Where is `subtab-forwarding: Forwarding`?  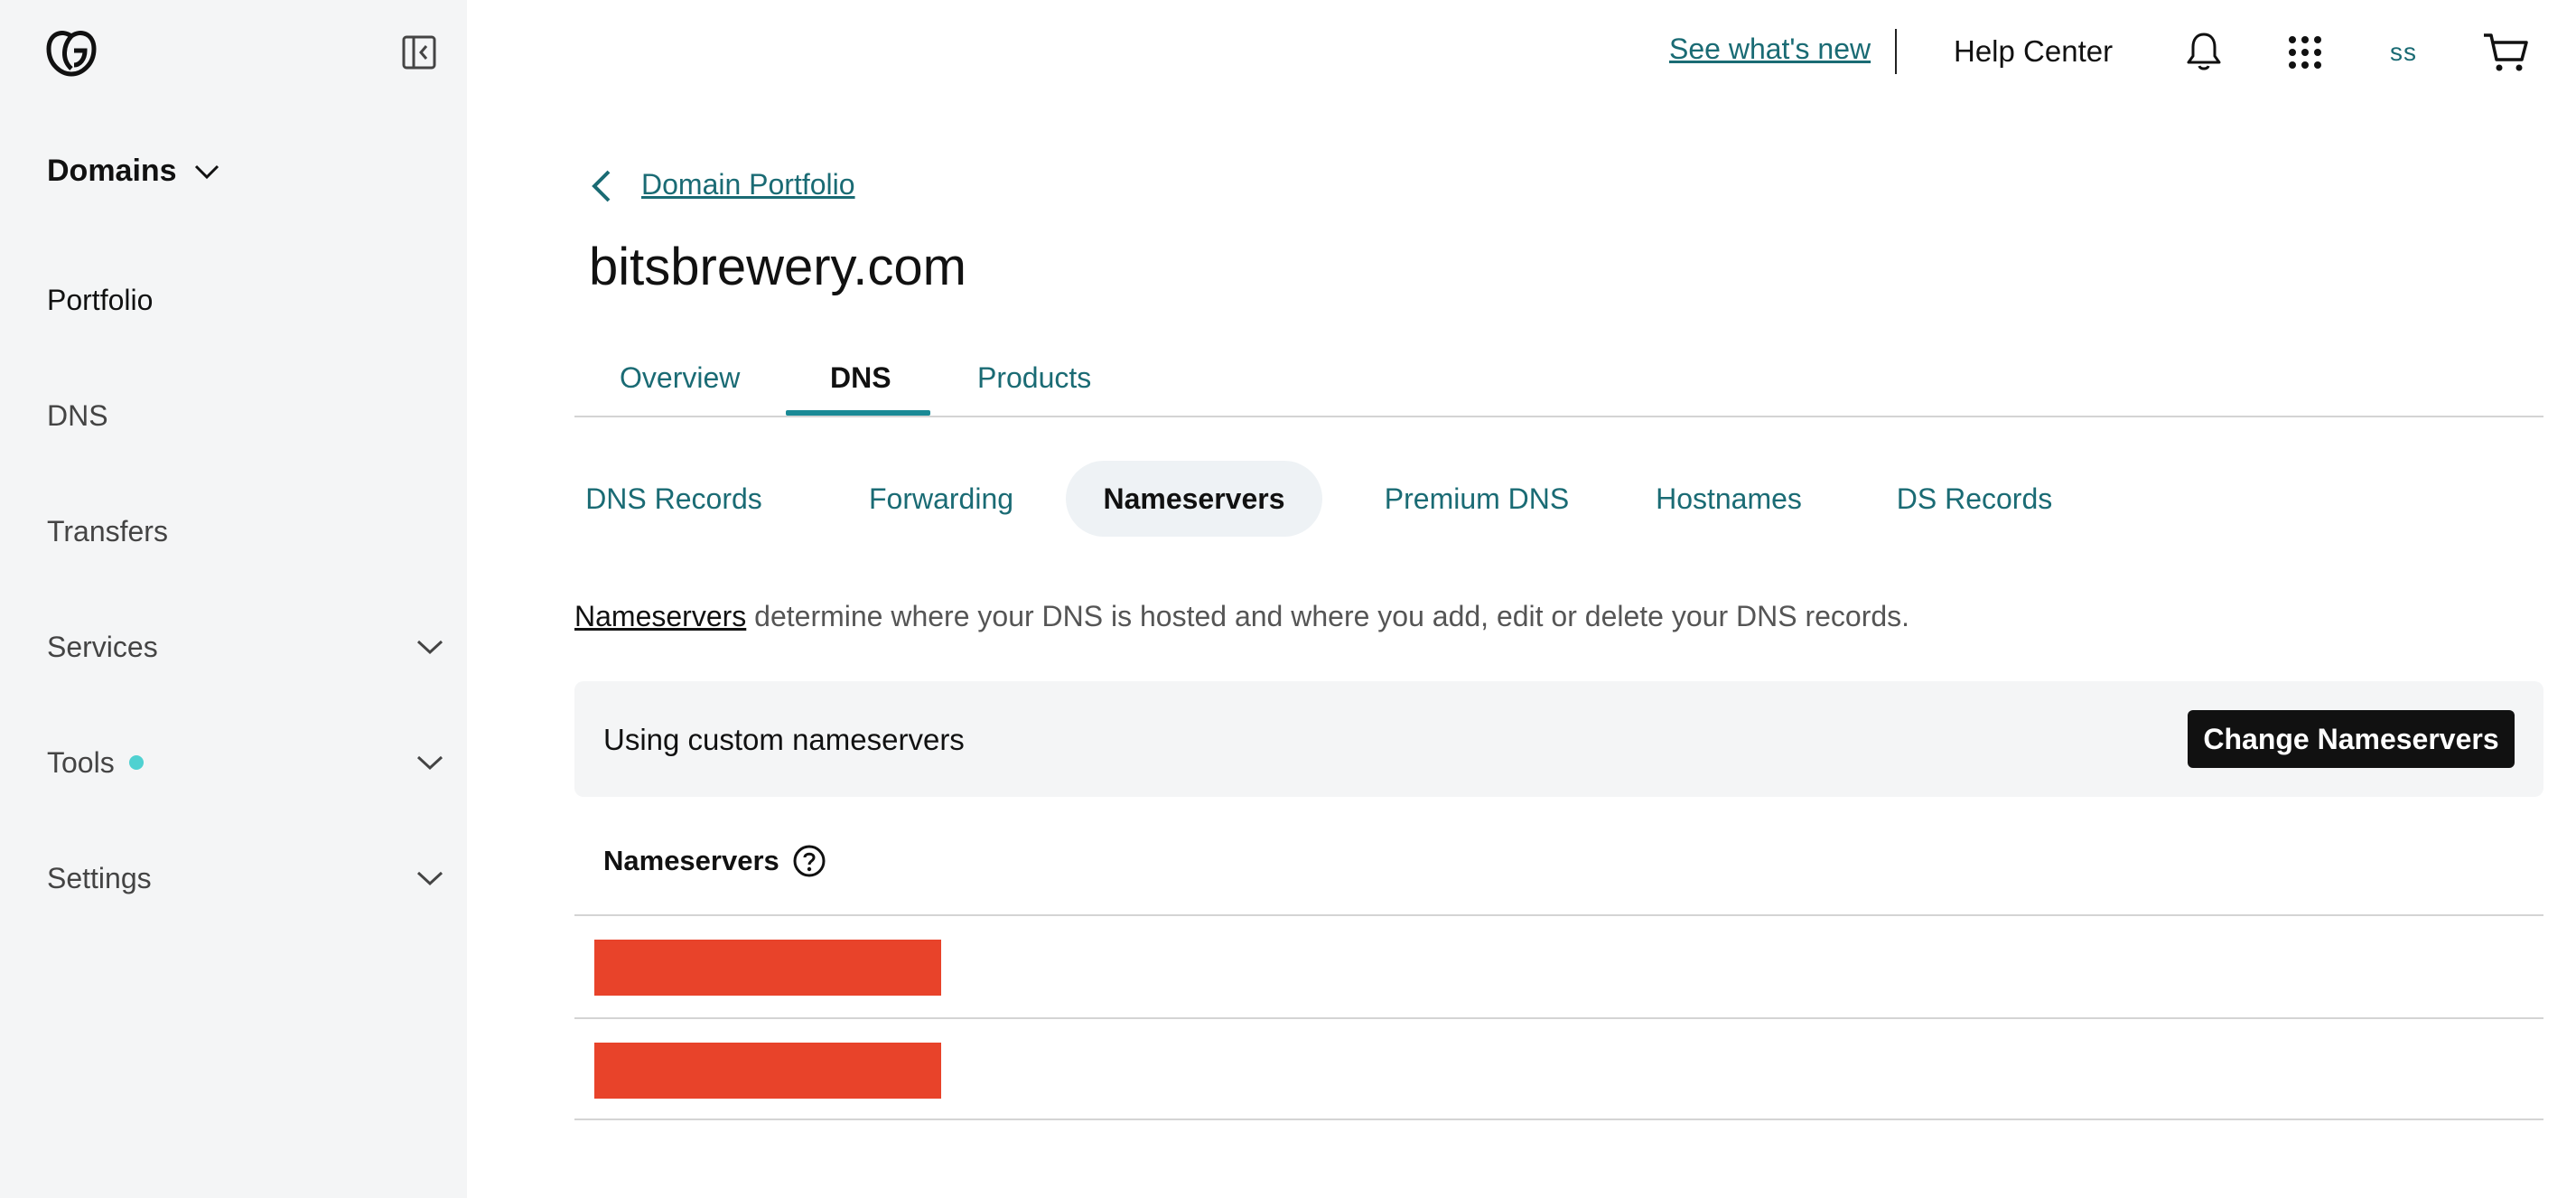 subtab-forwarding: Forwarding is located at coordinates (941, 499).